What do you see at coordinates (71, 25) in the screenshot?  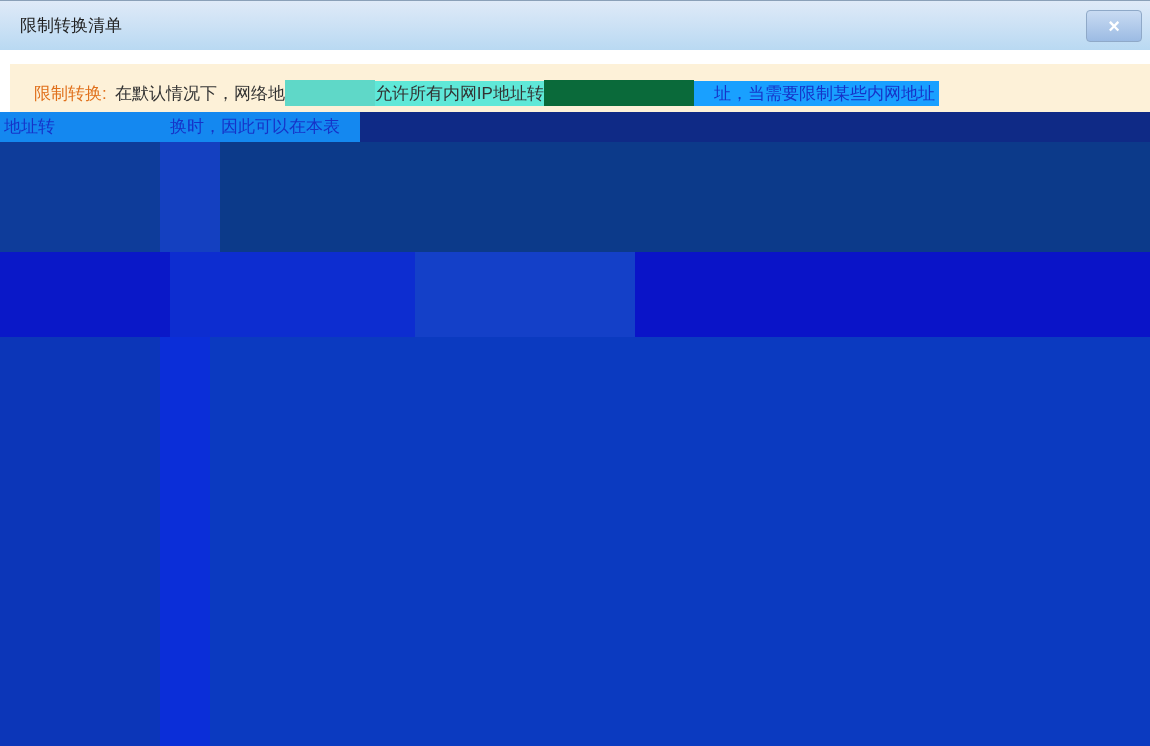 I see `window-title: 限制转换清单` at bounding box center [71, 25].